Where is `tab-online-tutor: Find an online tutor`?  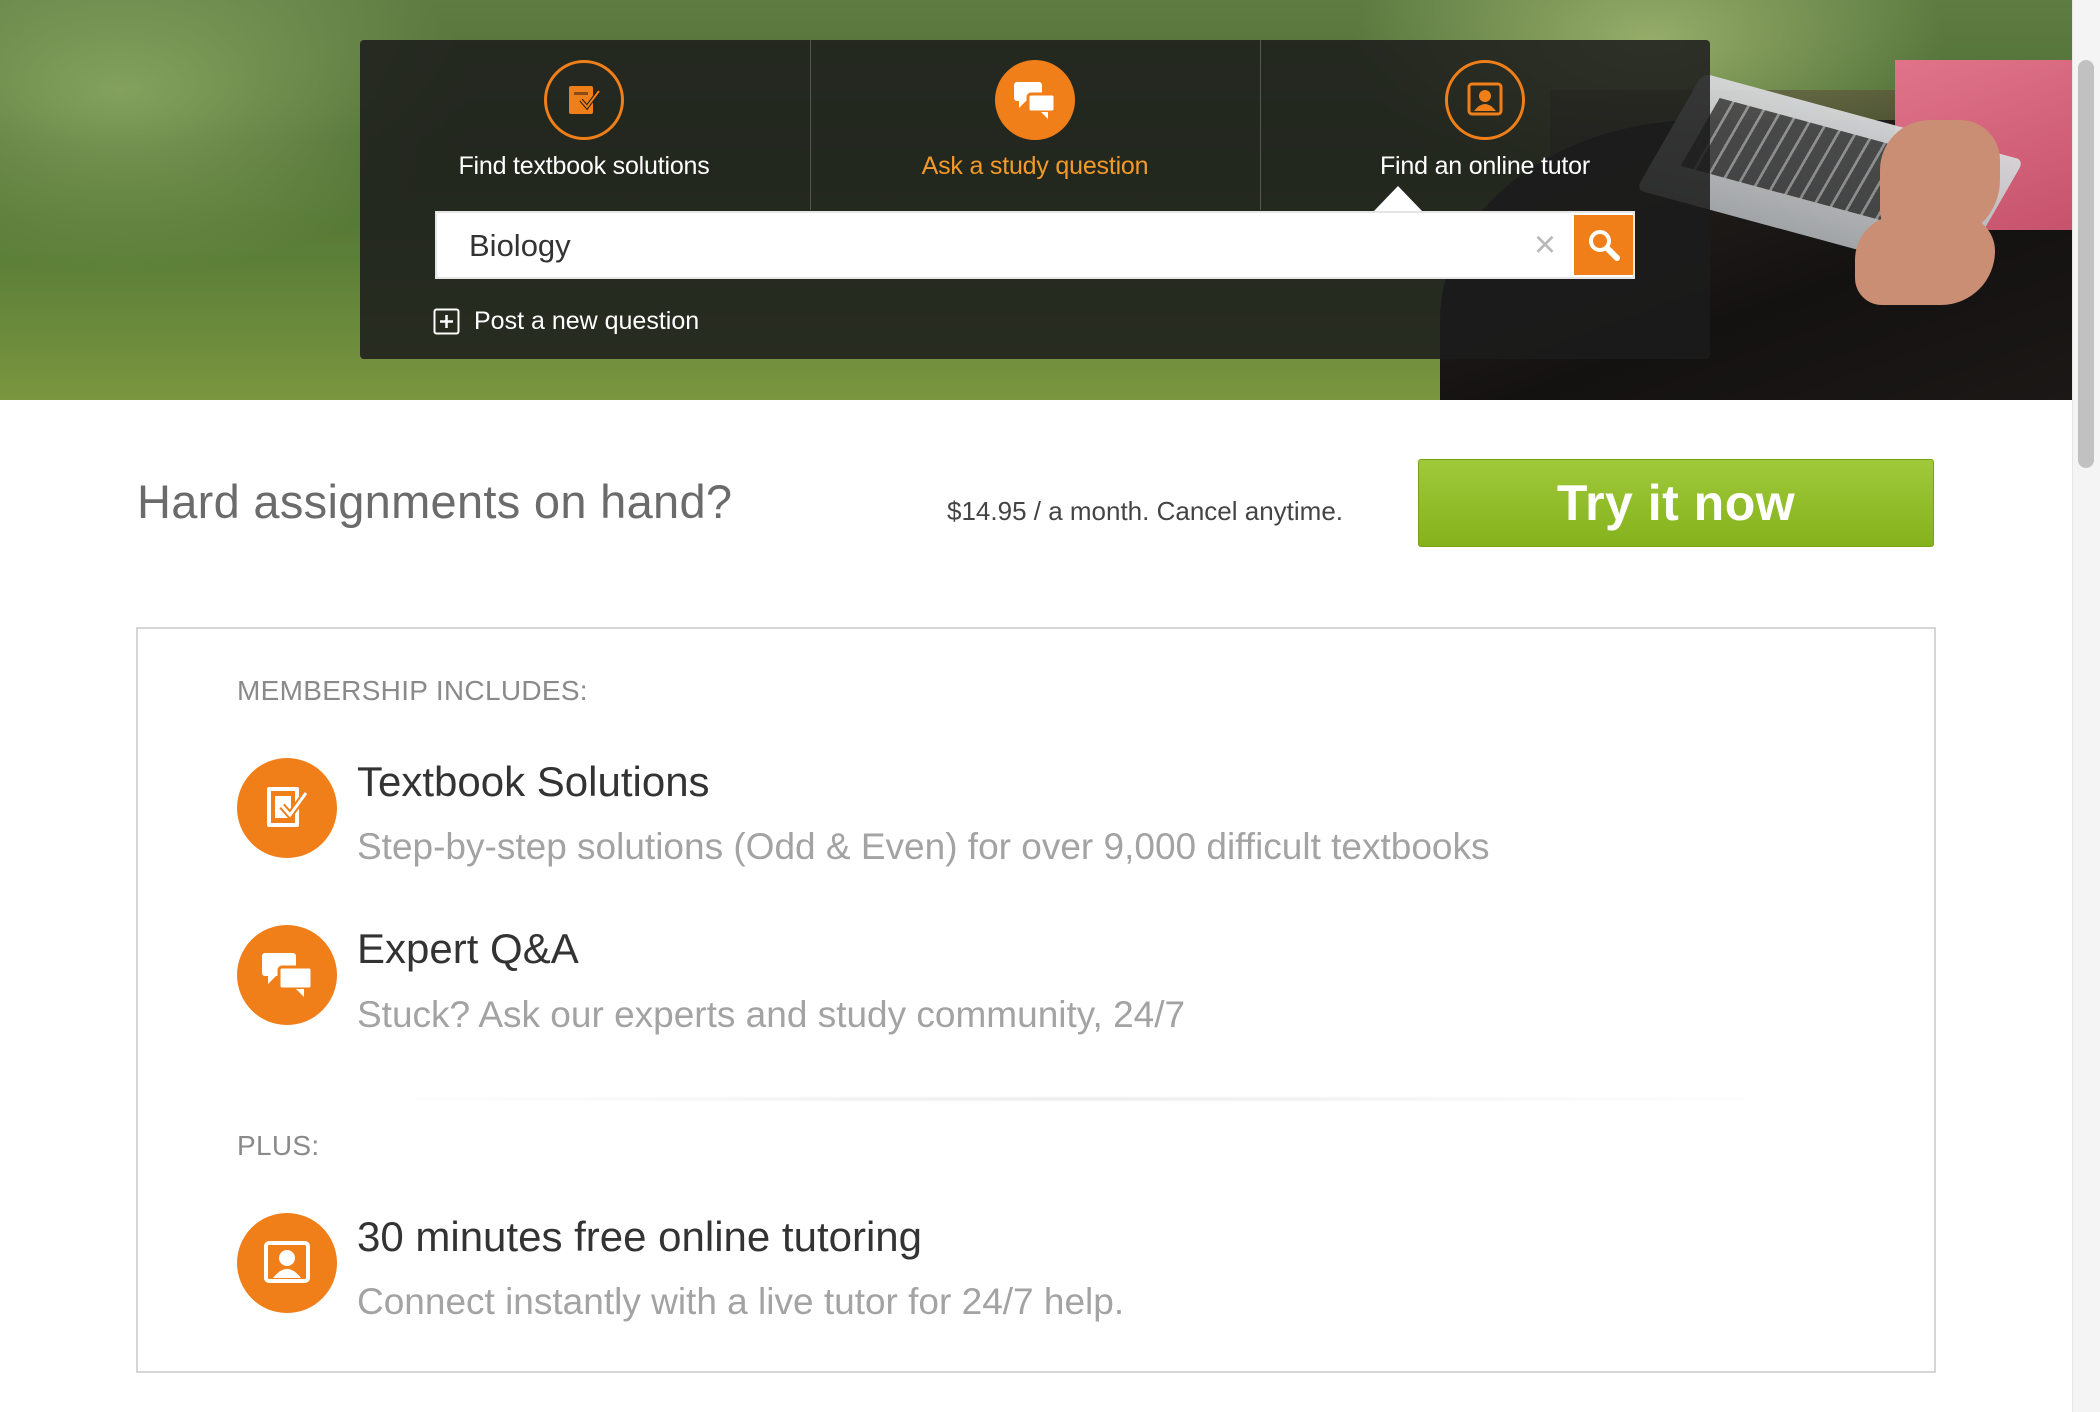 tab-online-tutor: Find an online tutor is located at coordinates (1485, 125).